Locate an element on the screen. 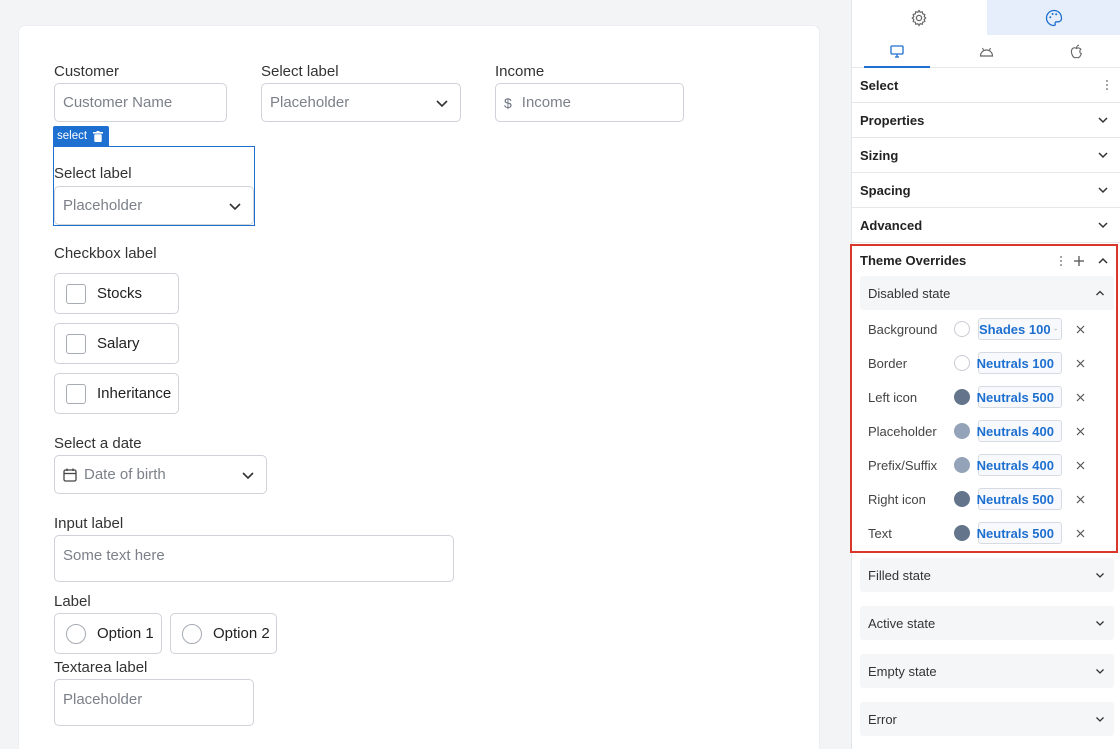 Image resolution: width=1120 pixels, height=749 pixels. empty-state-header: Empty state is located at coordinates (987, 671).